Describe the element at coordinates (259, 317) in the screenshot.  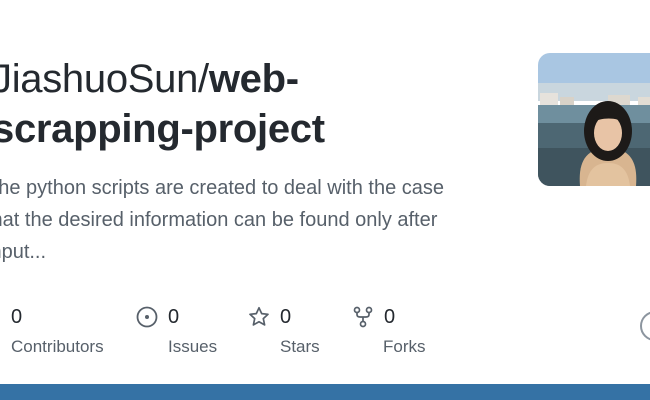
I see `star-icon` at that location.